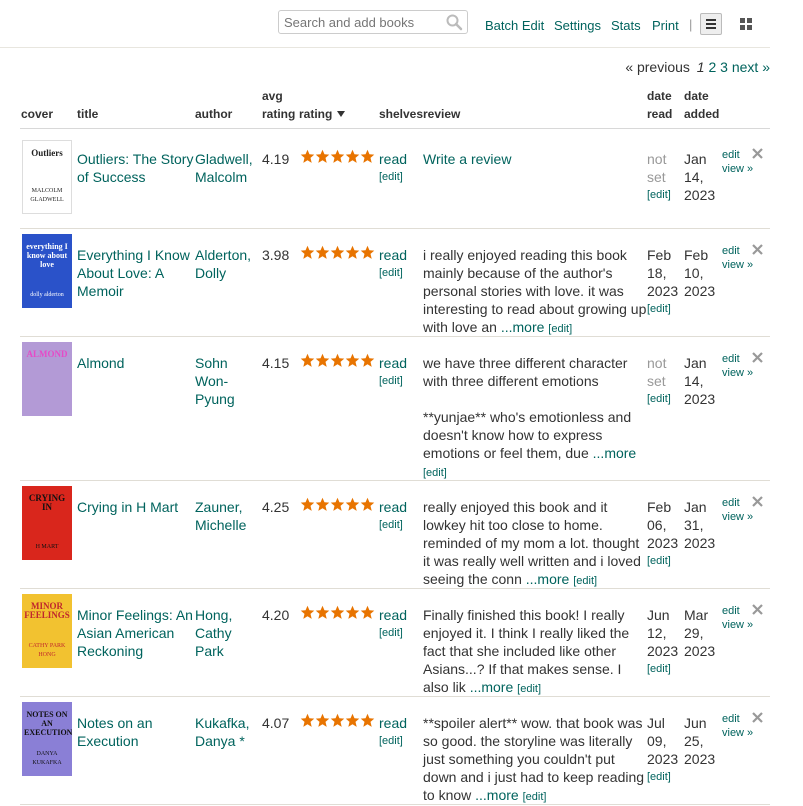  Describe the element at coordinates (47, 523) in the screenshot. I see `book-cover: CRYING IN H MART` at that location.